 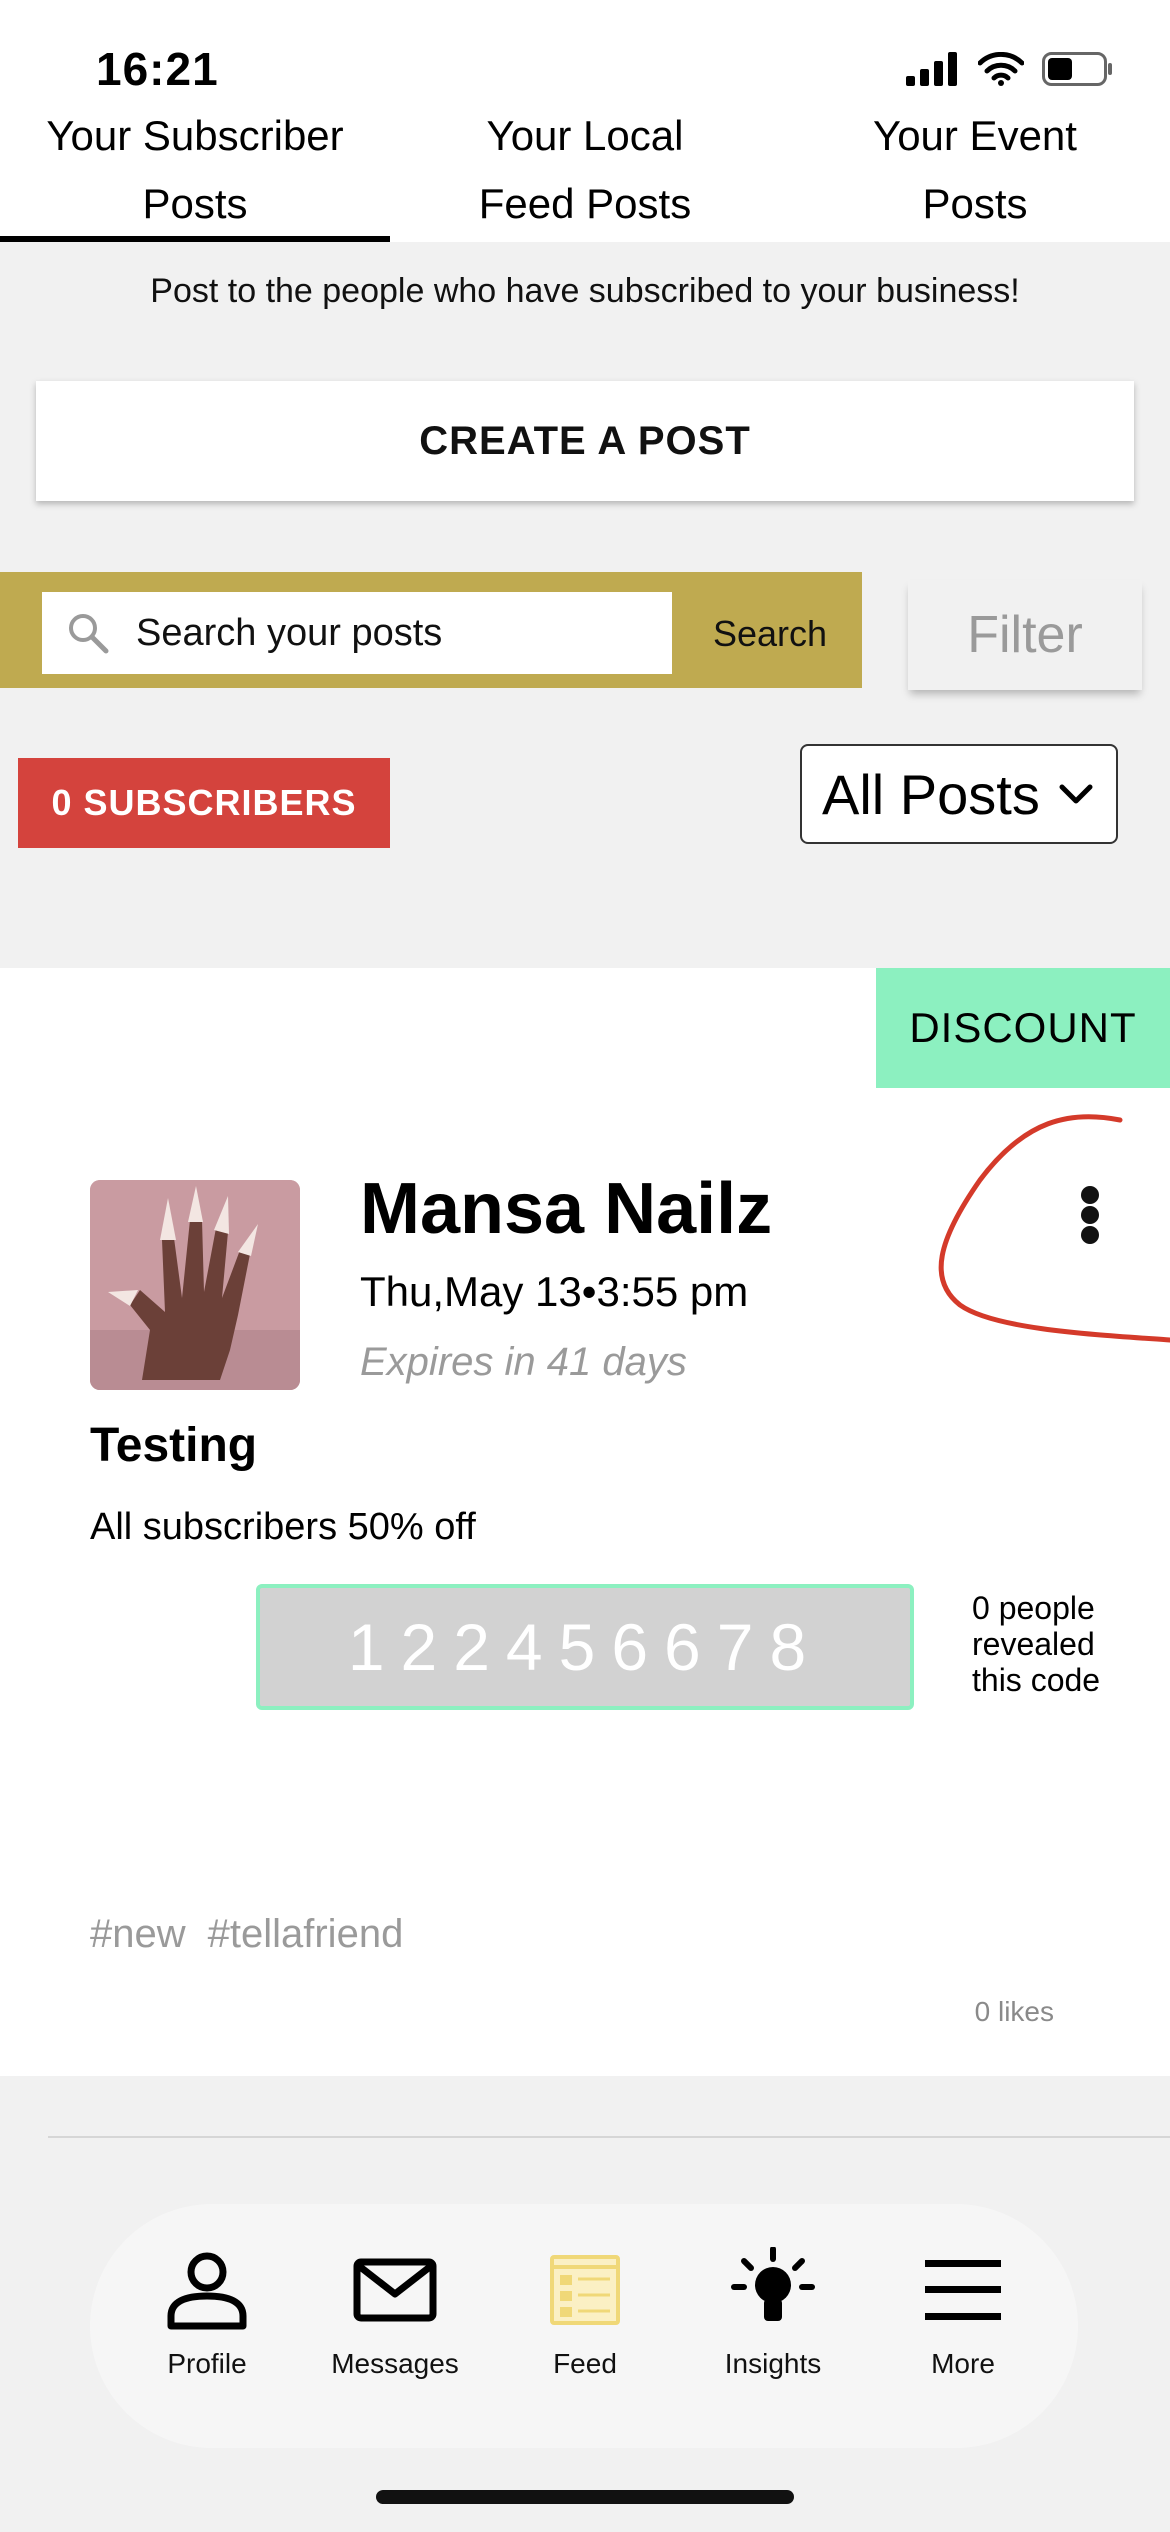 I want to click on post-expiry: Expires in 41 days, so click(x=523, y=1362).